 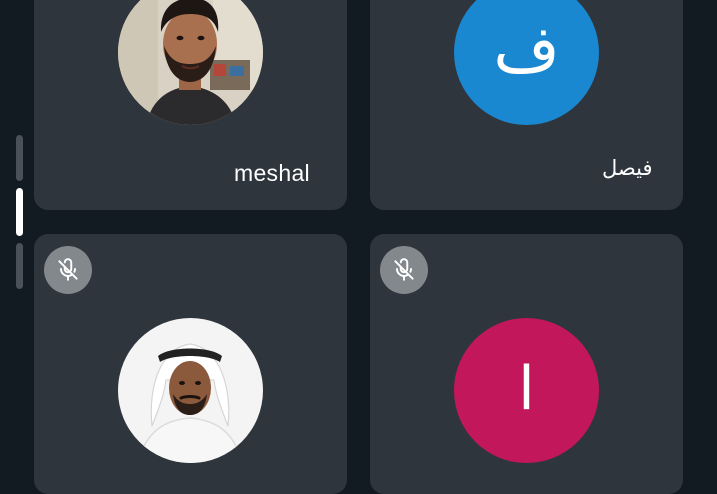 I want to click on avatar-initial-letter: ا, so click(x=526, y=388).